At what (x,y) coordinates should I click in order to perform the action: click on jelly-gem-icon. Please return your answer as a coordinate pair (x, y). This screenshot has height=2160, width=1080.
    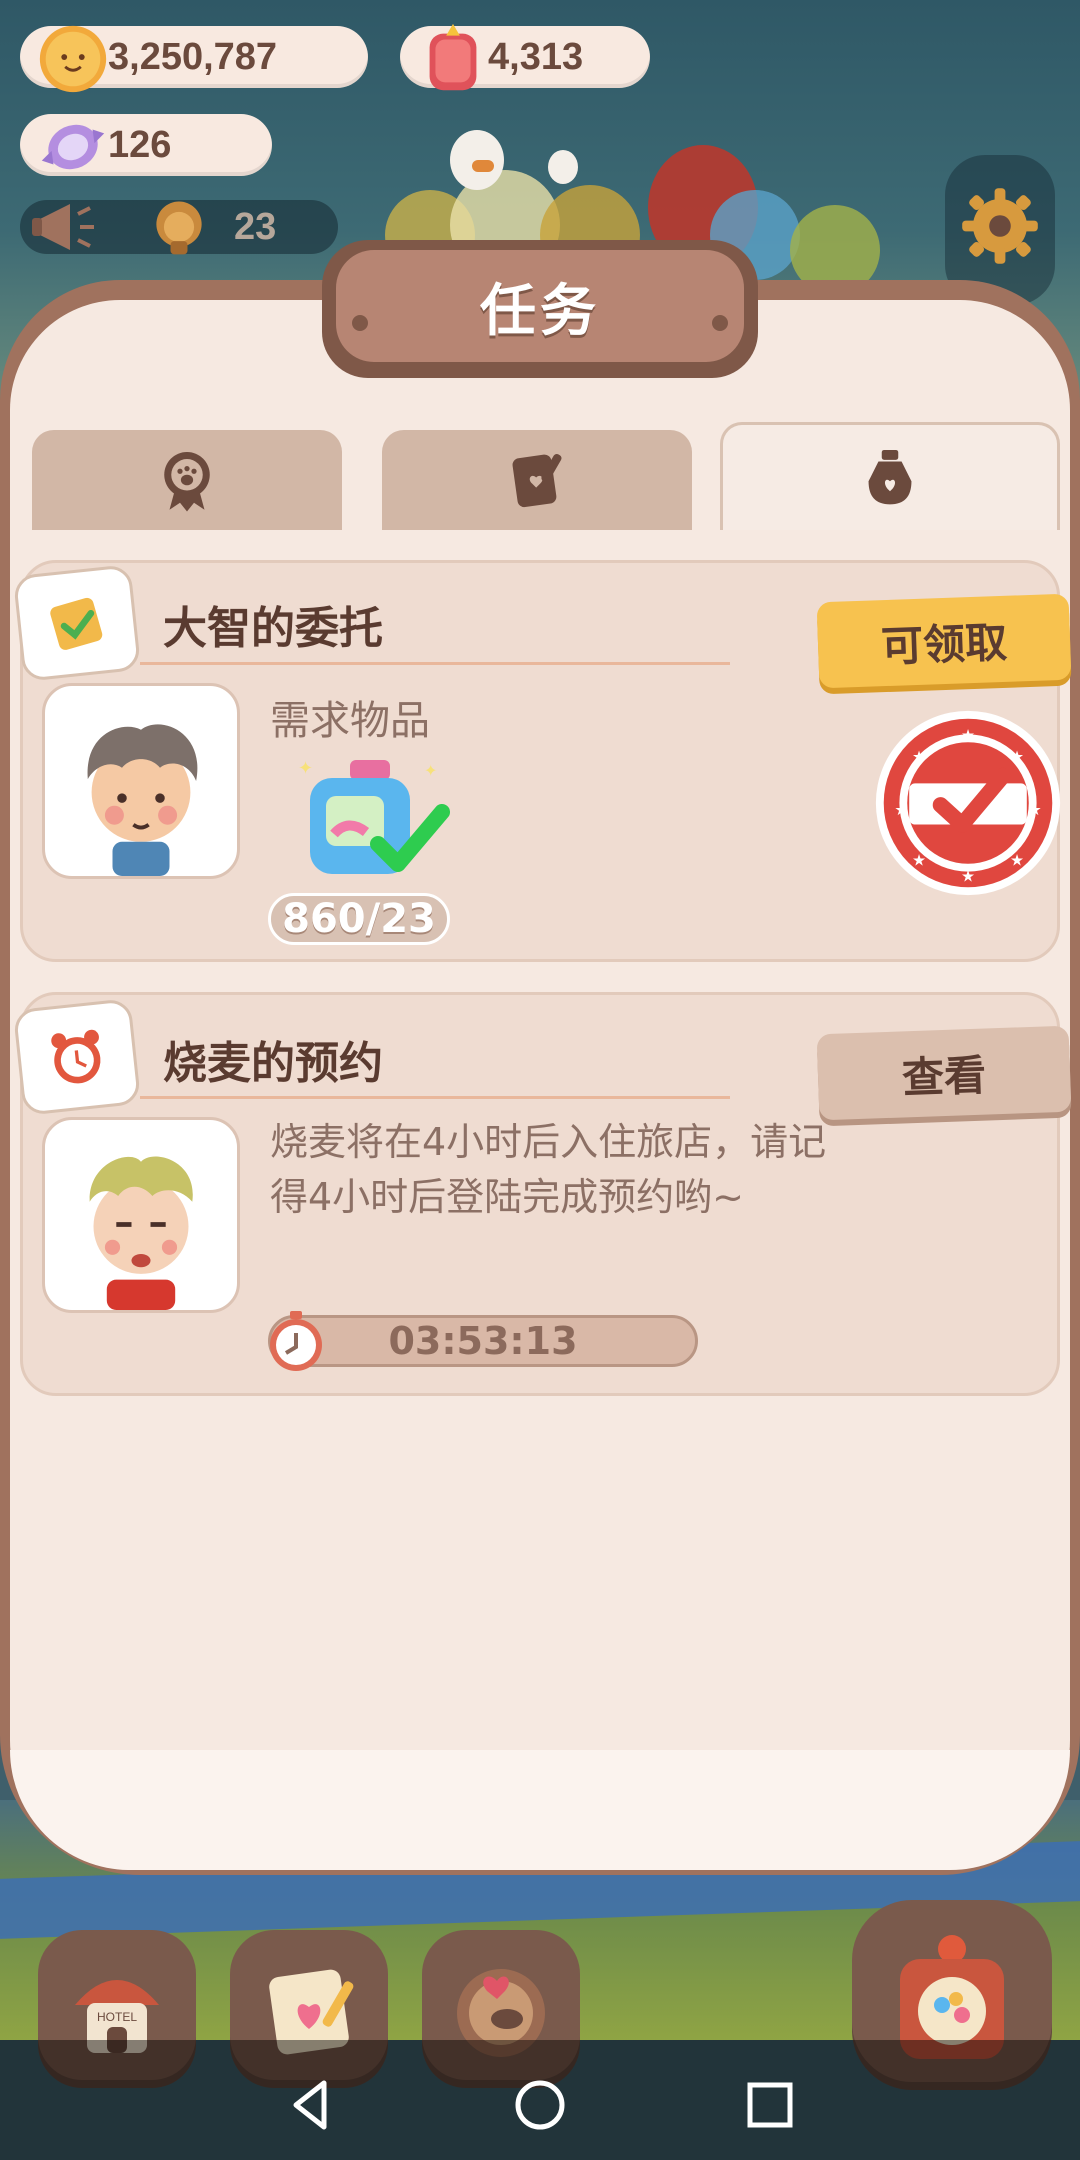
    Looking at the image, I should click on (453, 57).